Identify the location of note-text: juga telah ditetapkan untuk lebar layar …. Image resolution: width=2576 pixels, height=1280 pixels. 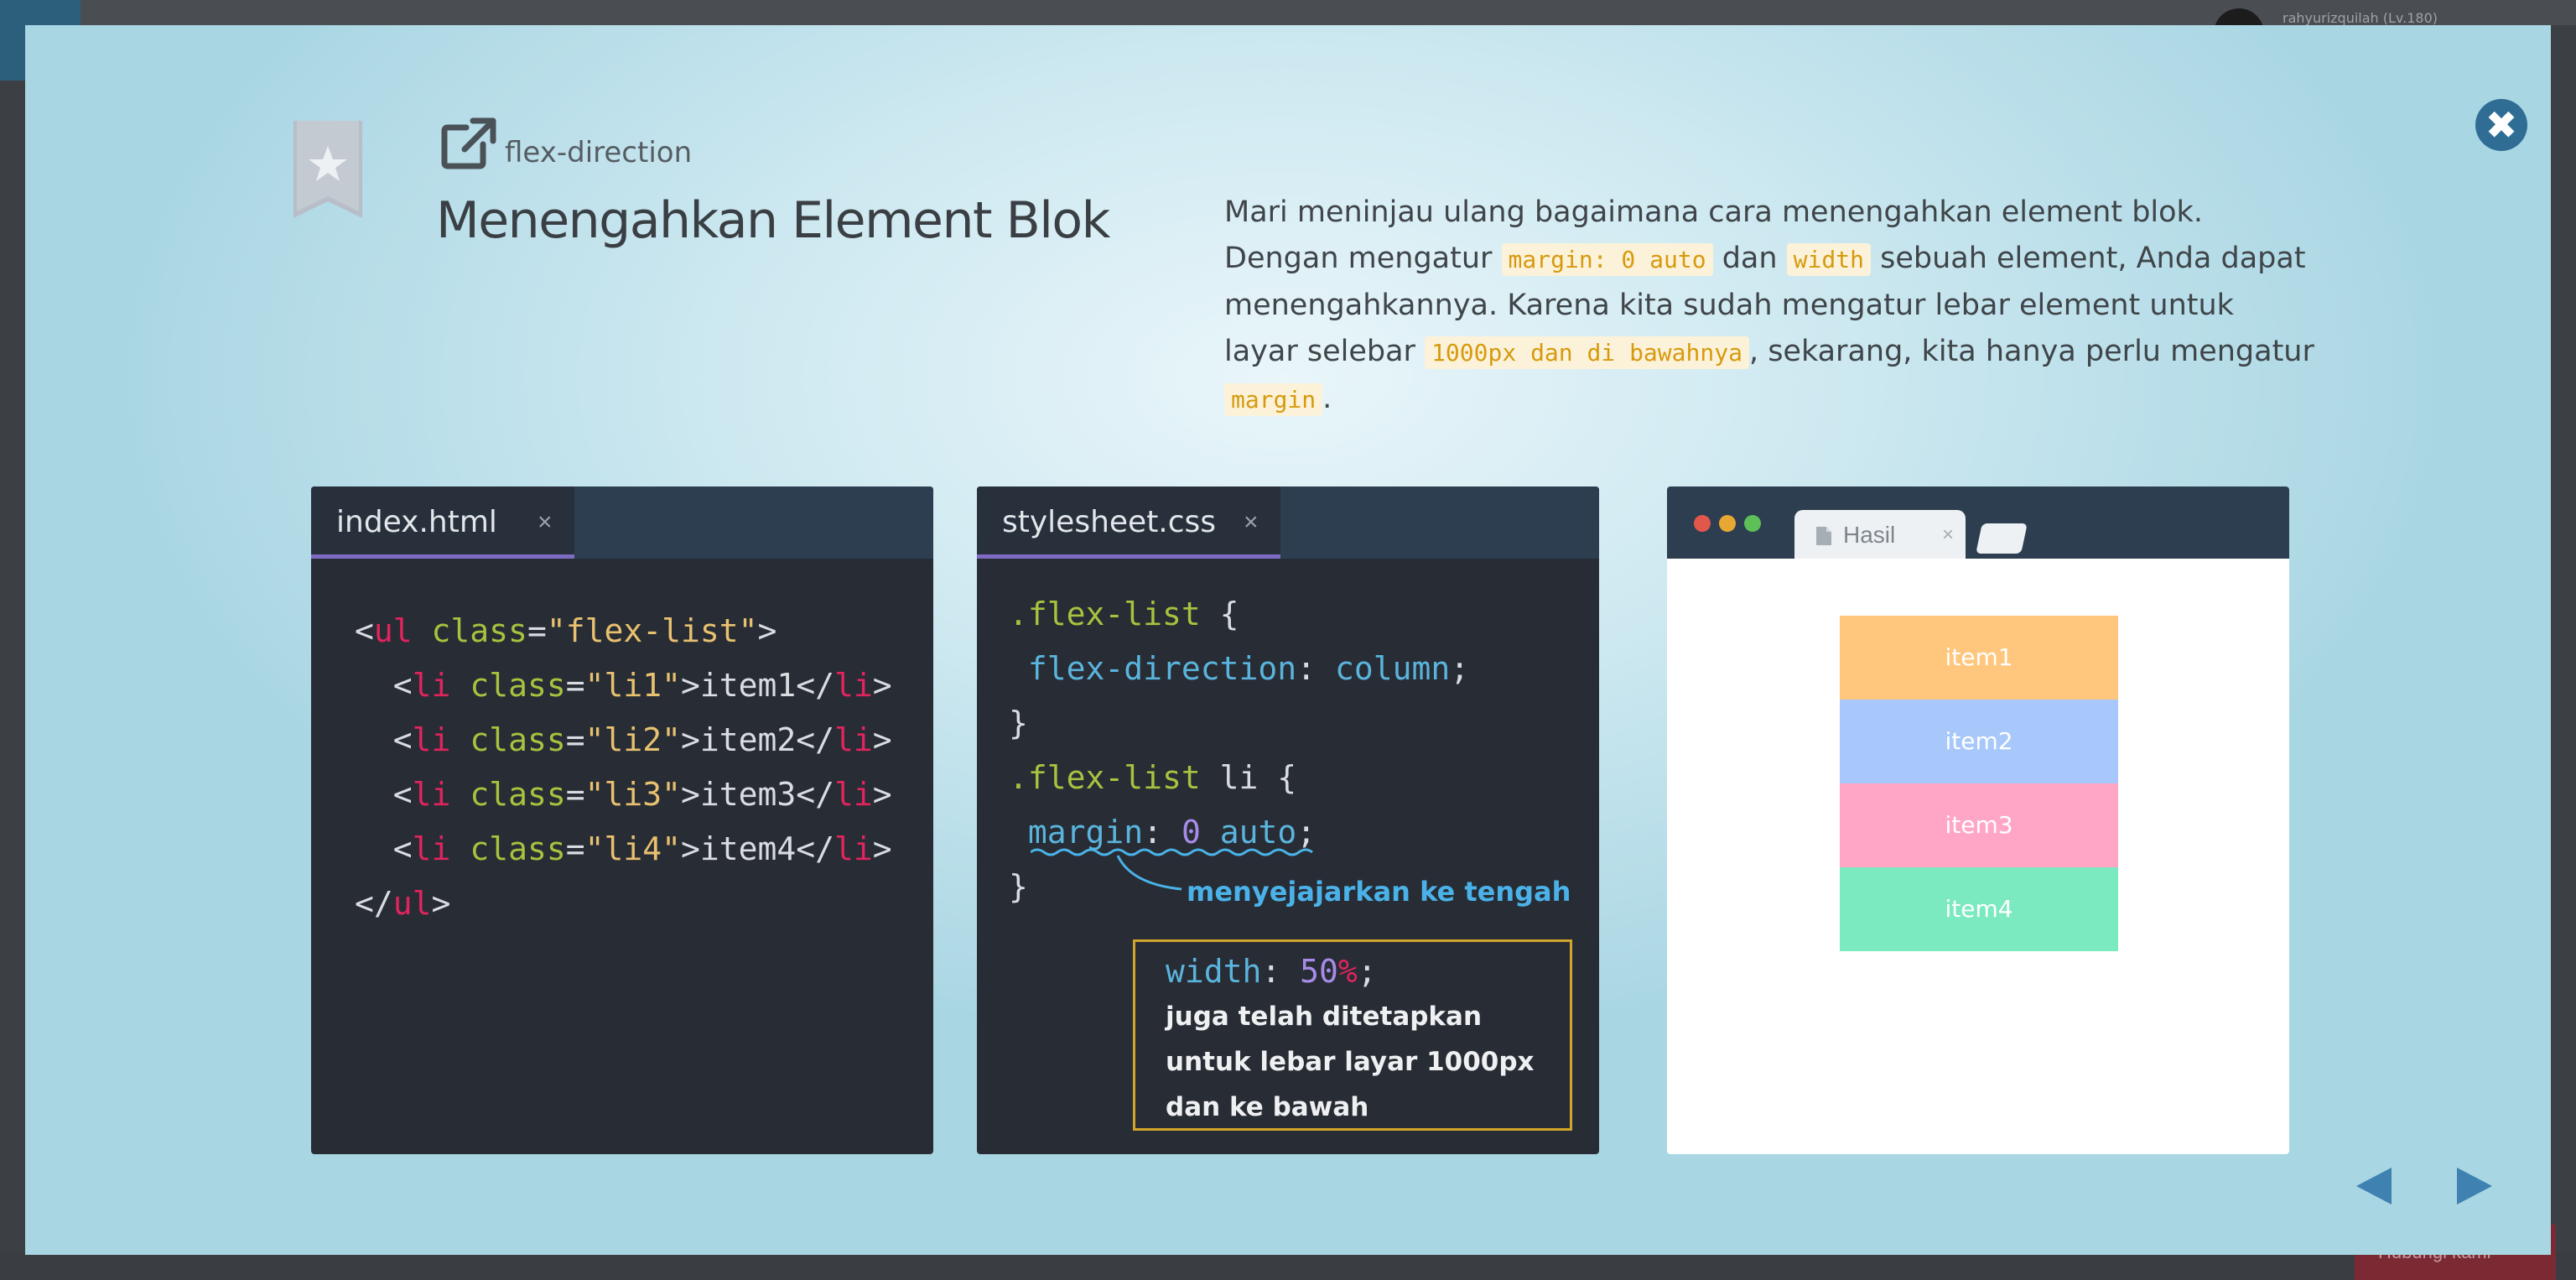
(1350, 1062).